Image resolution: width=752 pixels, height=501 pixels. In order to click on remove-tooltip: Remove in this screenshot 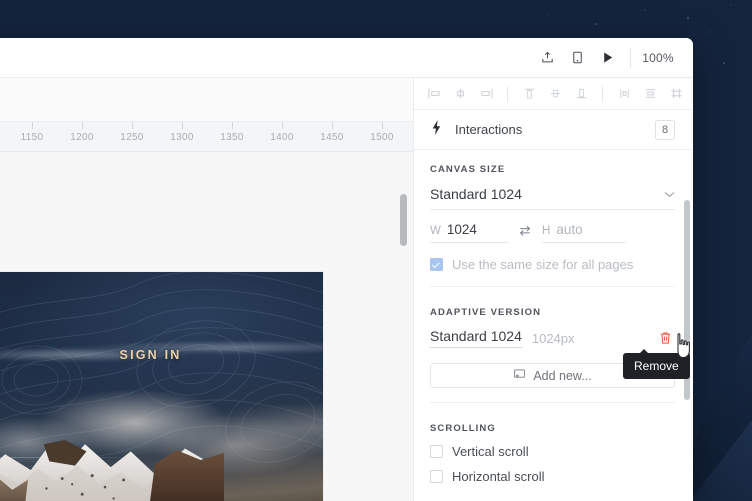, I will do `click(656, 364)`.